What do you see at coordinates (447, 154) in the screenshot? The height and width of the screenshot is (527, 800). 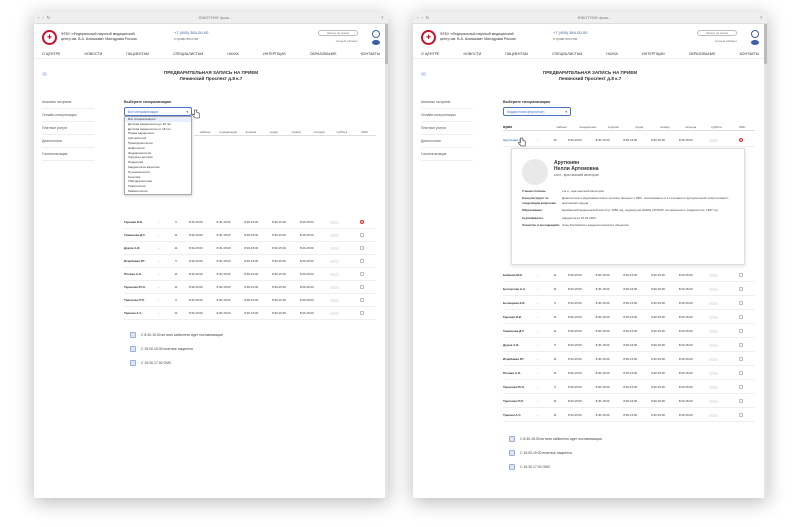 I see `left-menu-item: Госпитализация` at bounding box center [447, 154].